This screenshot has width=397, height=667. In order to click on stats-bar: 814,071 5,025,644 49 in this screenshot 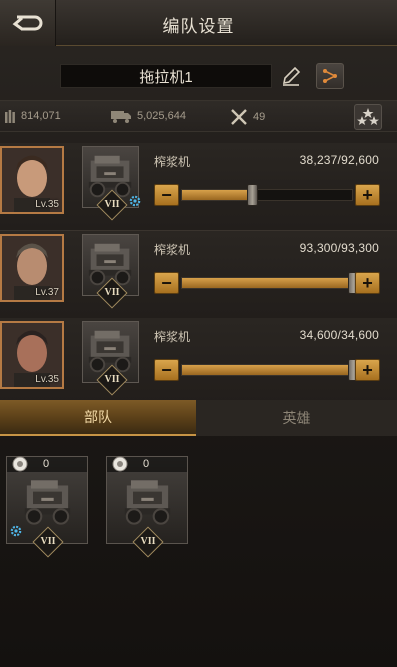, I will do `click(198, 116)`.